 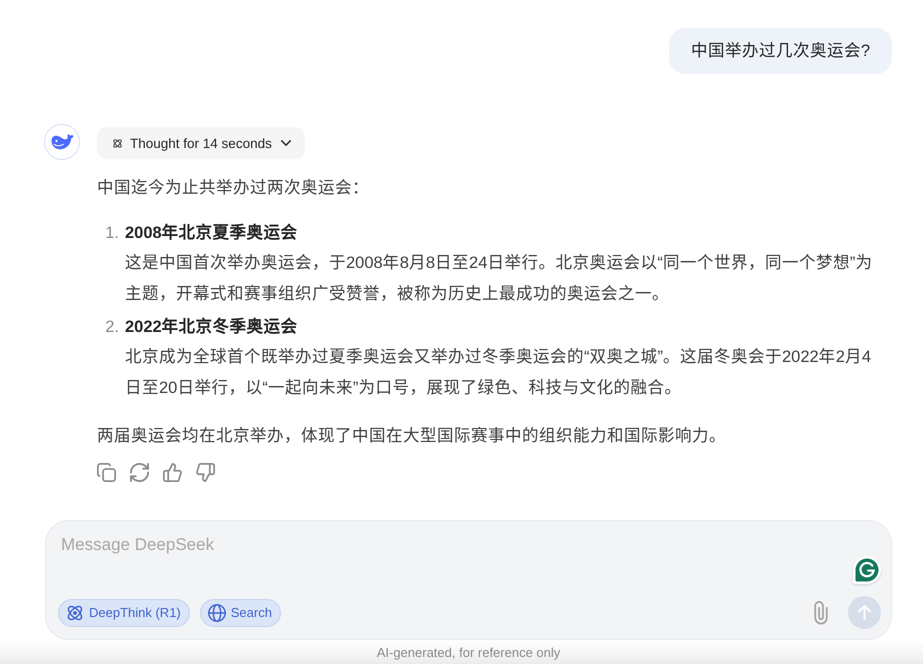 I want to click on user-message-bubble: 中国举办过几次奥运会?, so click(x=780, y=51).